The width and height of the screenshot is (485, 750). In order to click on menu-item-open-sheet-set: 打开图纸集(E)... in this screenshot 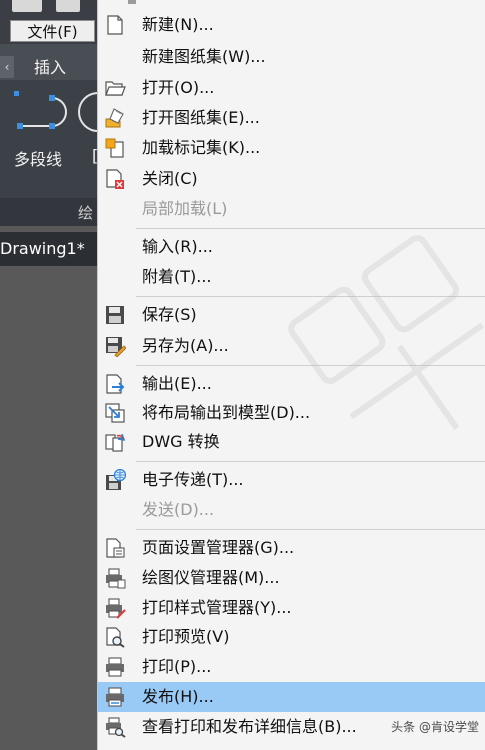, I will do `click(291, 118)`.